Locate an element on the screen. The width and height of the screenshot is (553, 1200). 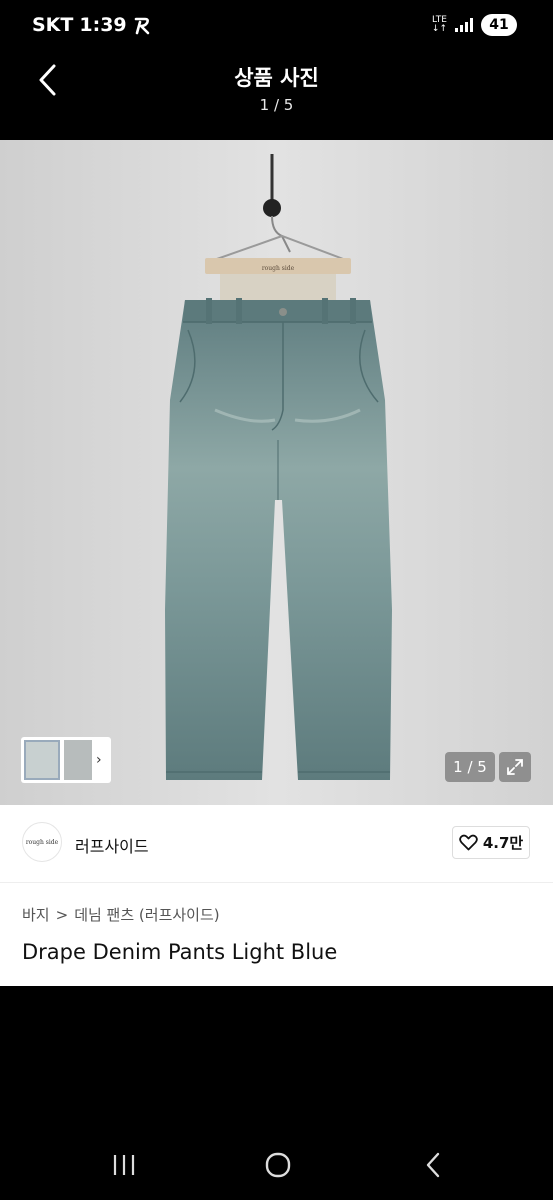
photo-counter-badge: 1 / 5 is located at coordinates (470, 767).